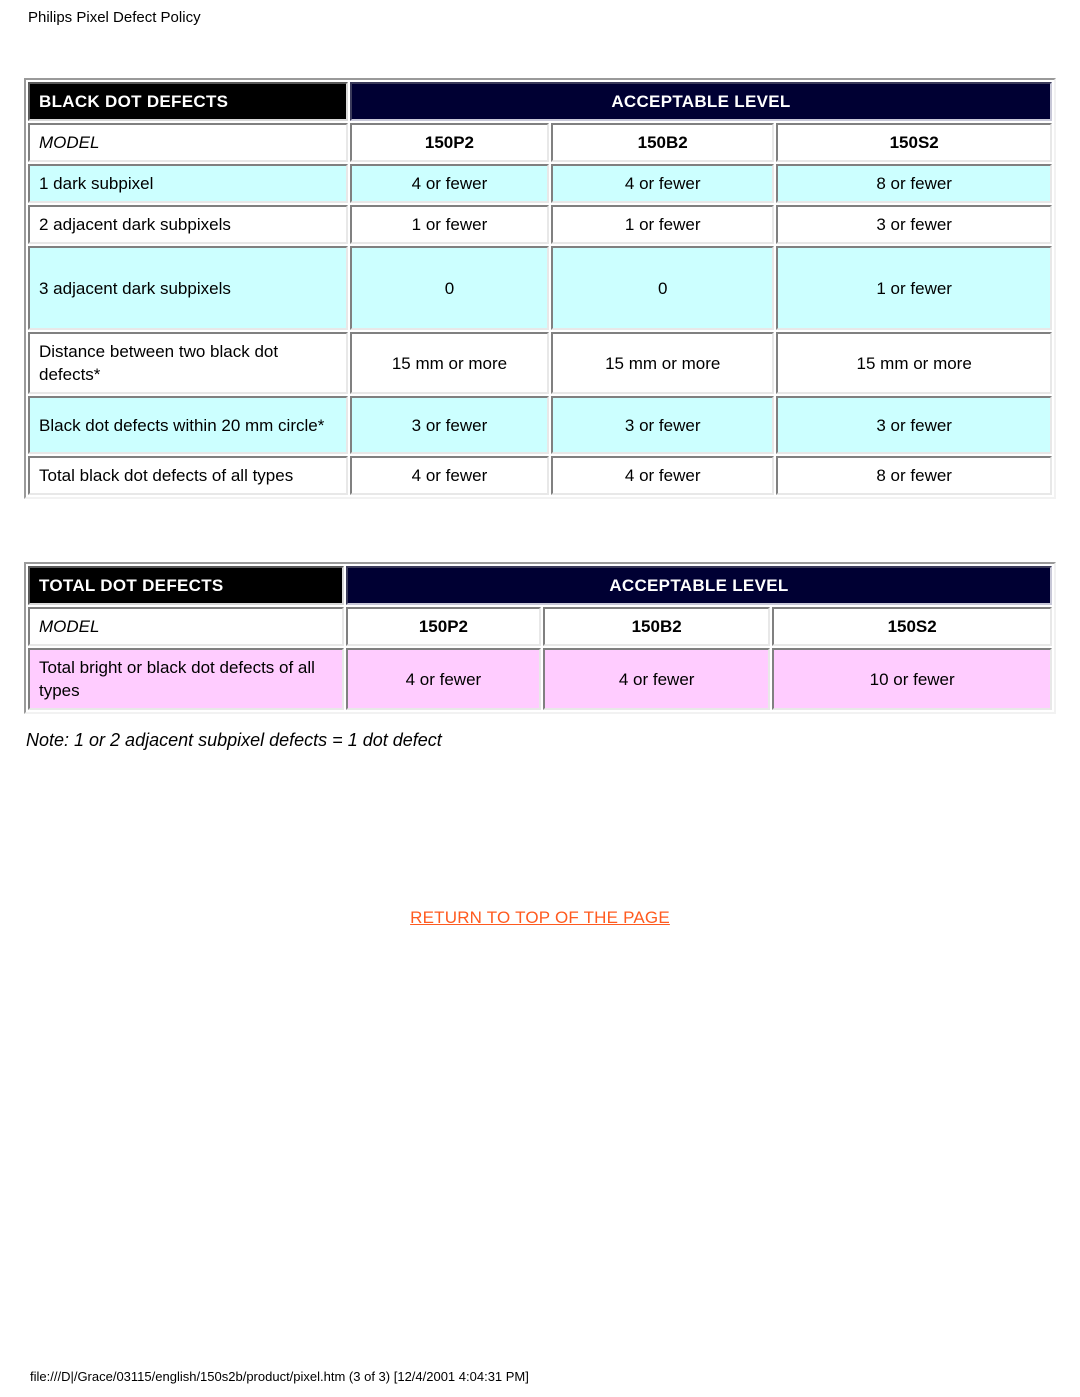 Image resolution: width=1080 pixels, height=1397 pixels. I want to click on category-header-cell: TOTAL DOT DEFECTS, so click(186, 585).